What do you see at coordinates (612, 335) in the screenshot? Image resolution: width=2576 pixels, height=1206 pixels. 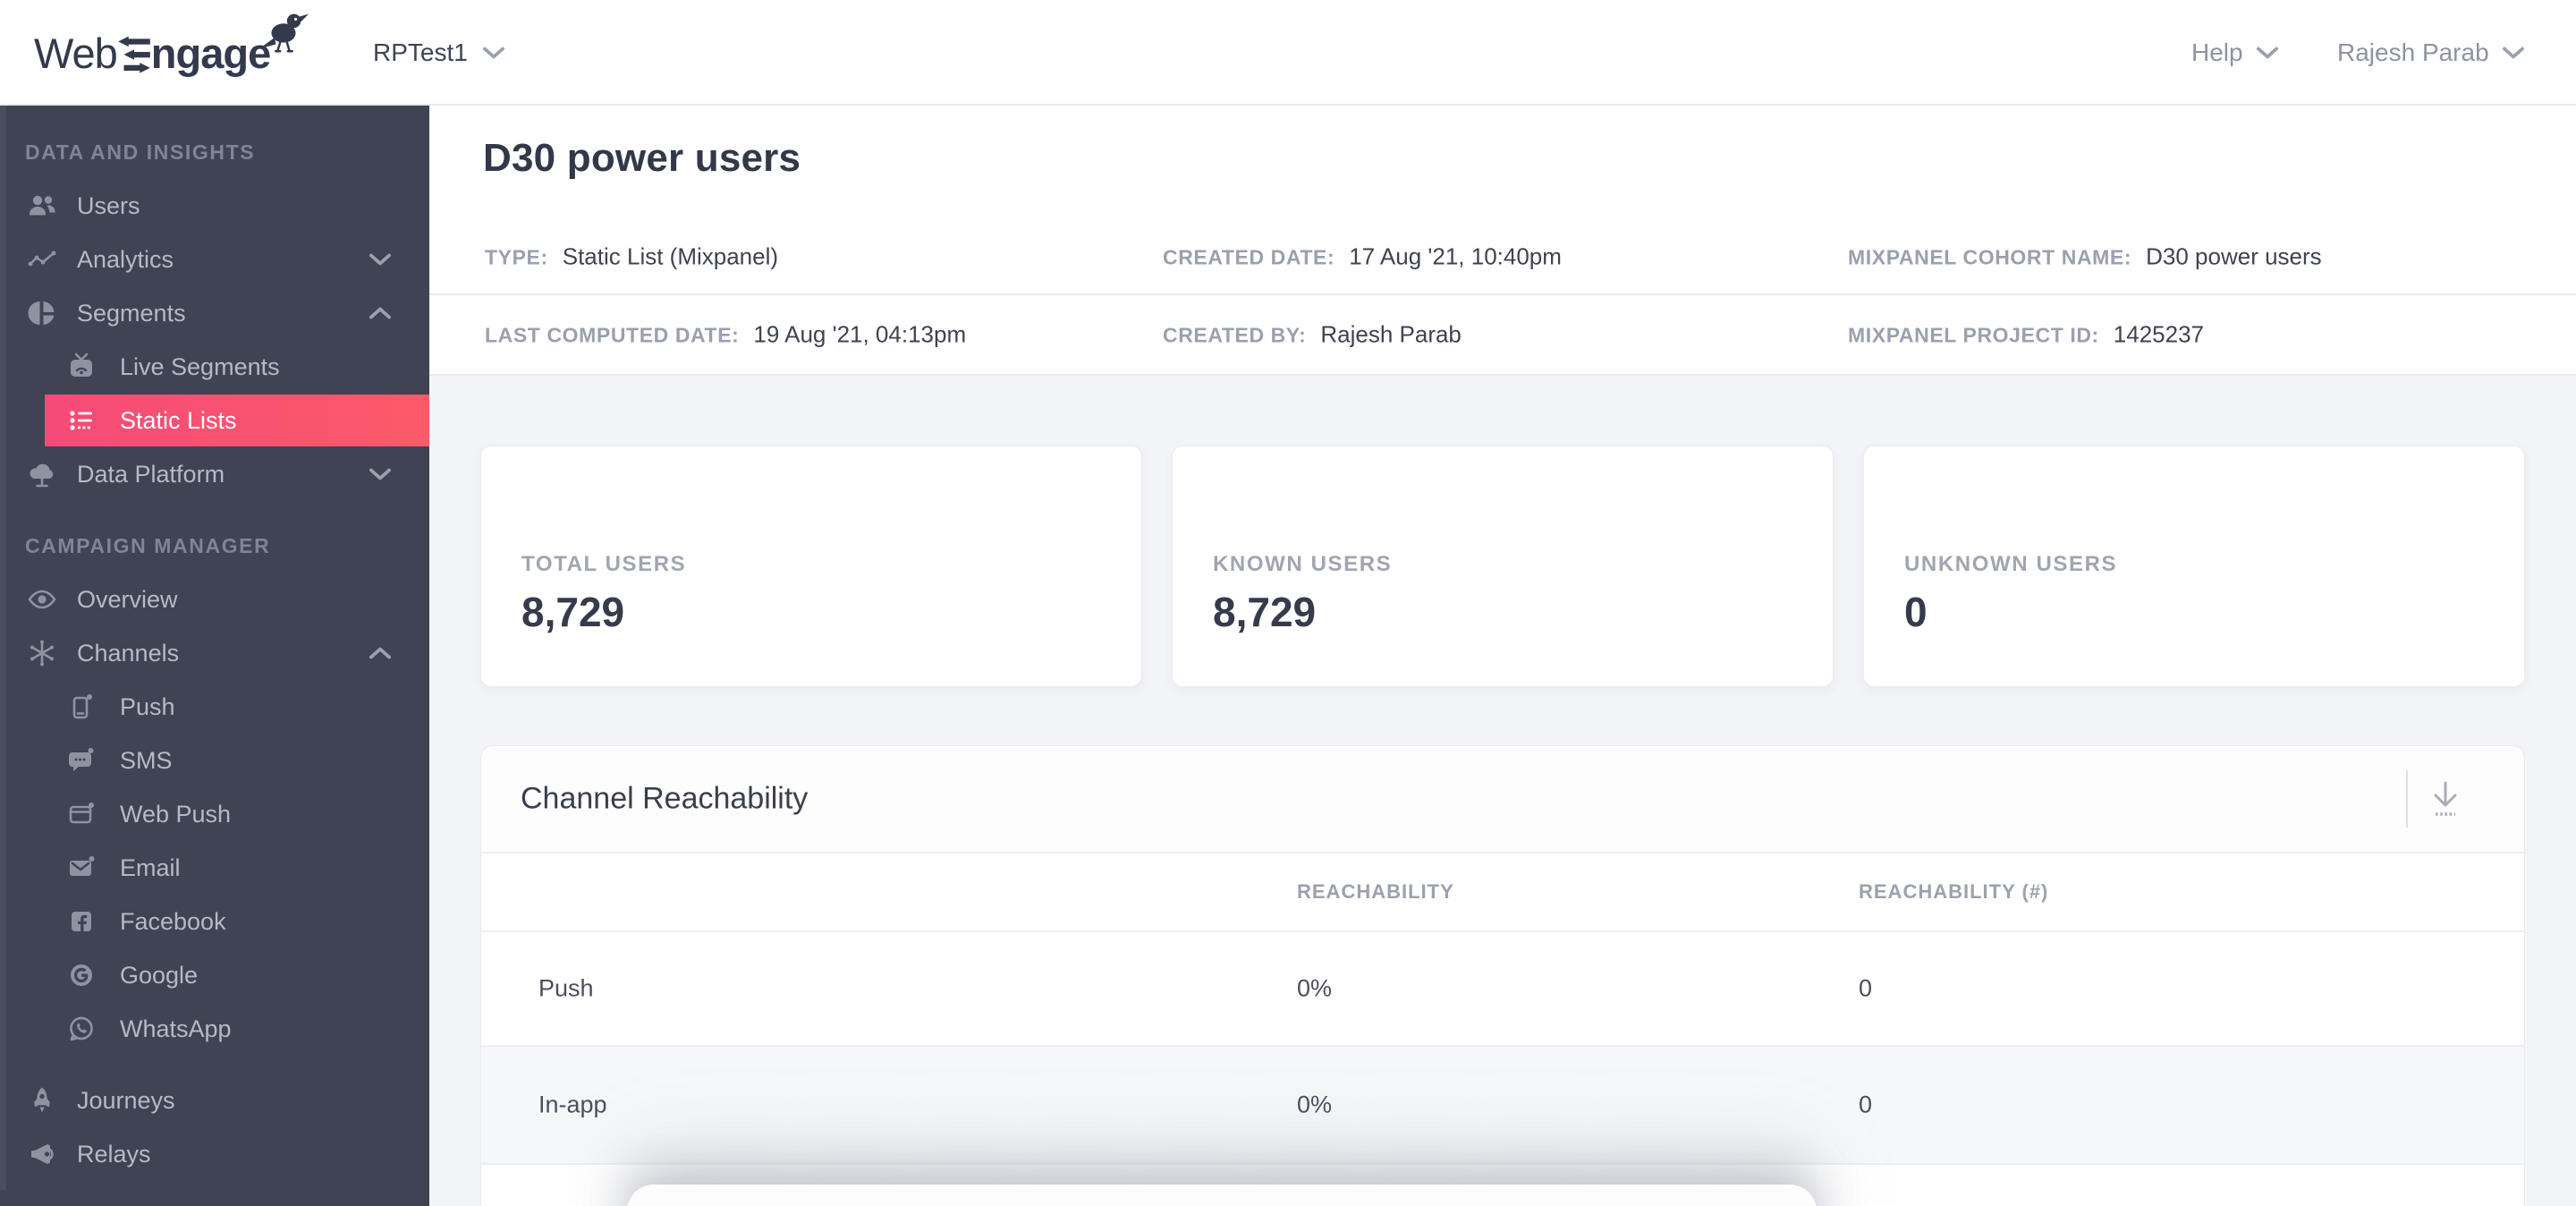 I see `metadata-label: LAST COMPUTED DATE:` at bounding box center [612, 335].